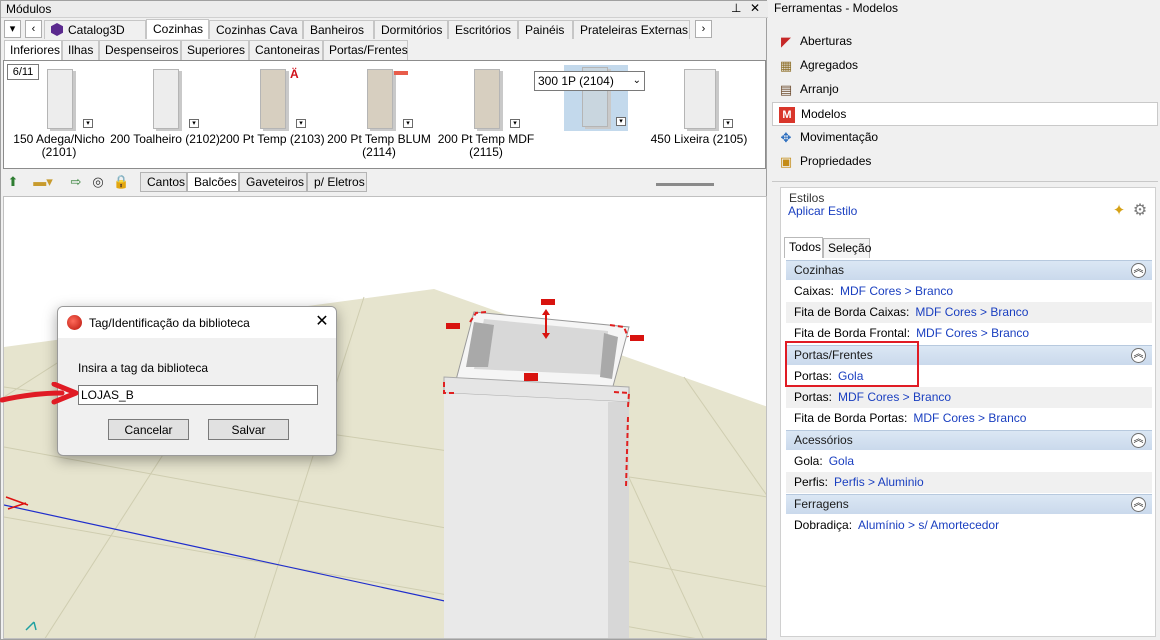  I want to click on property-row: Dobradiça: Alumínio > s/ Amortecedor, so click(969, 525).